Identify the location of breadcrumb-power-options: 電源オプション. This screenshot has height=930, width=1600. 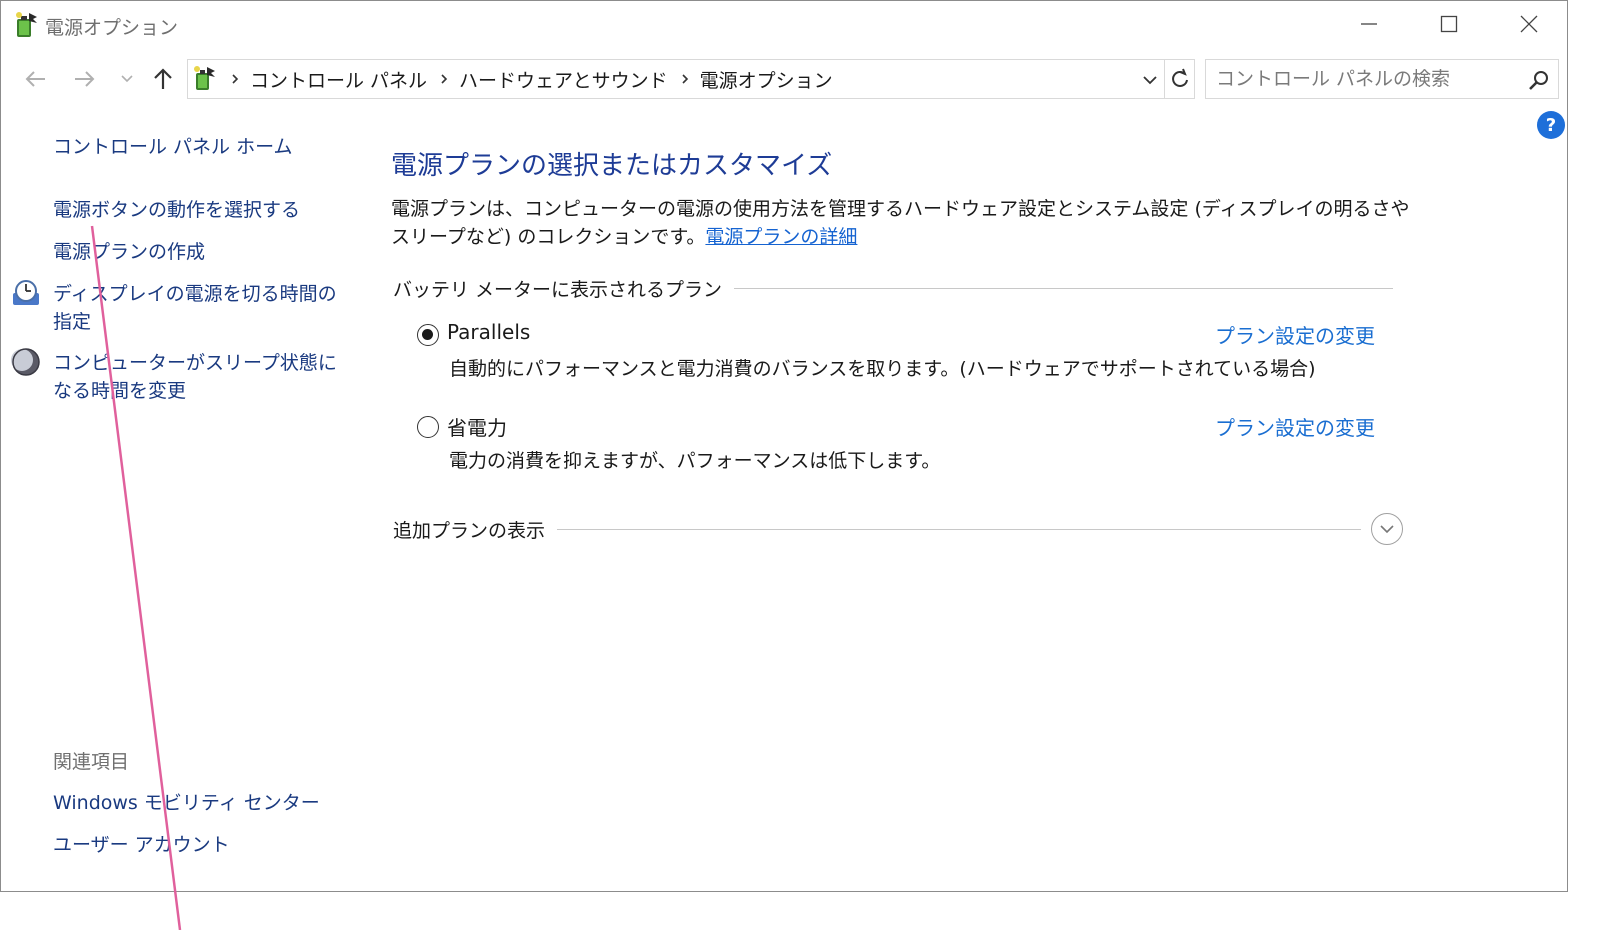
(766, 79).